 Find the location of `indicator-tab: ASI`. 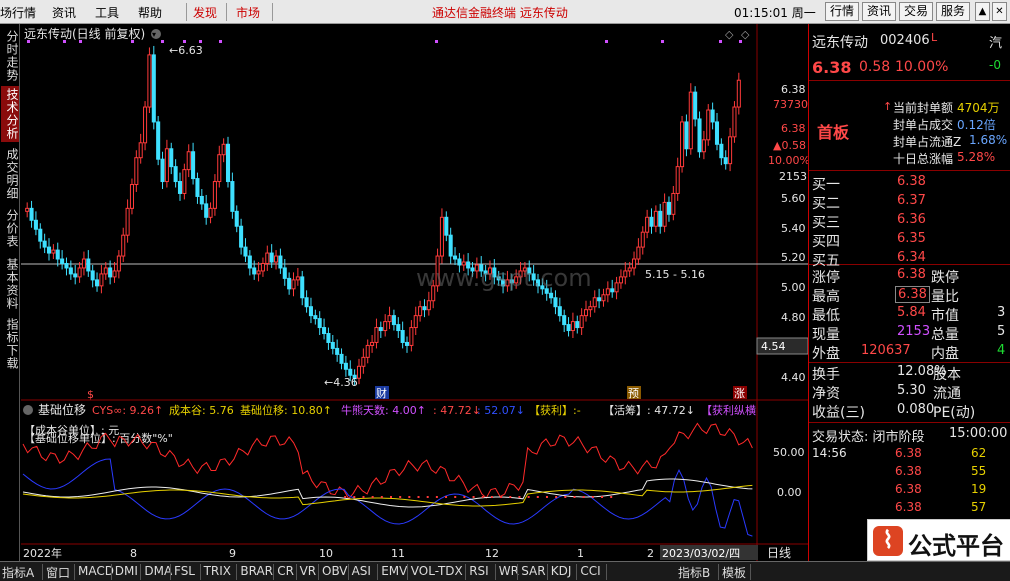

indicator-tab: ASI is located at coordinates (361, 571).